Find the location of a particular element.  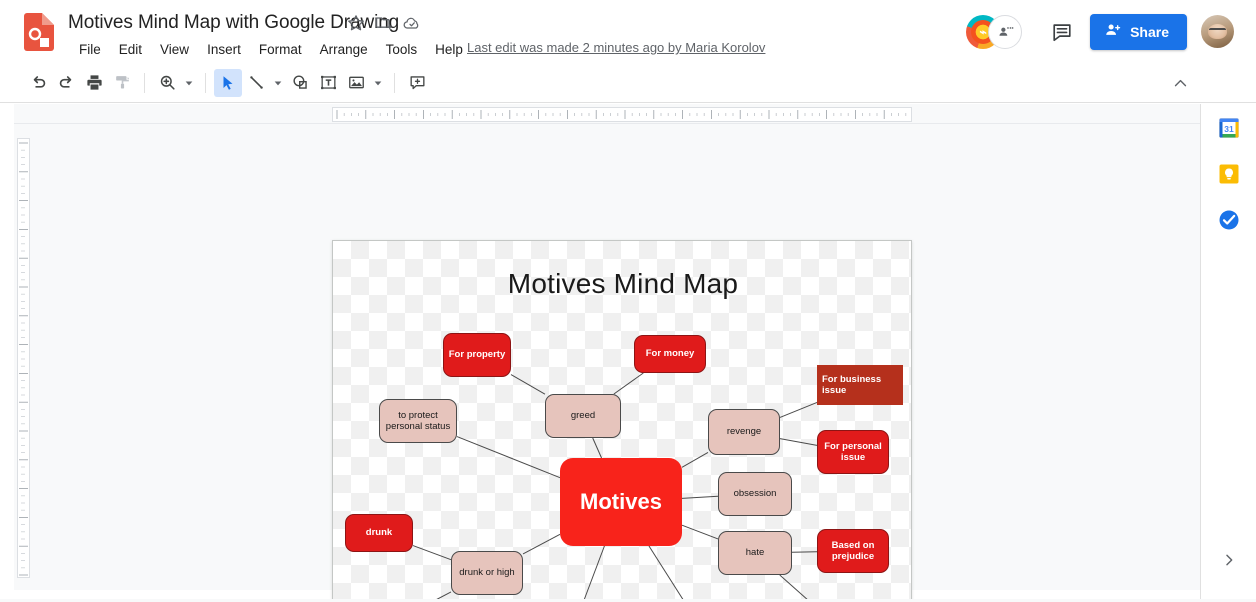

horizontal-ruler-track is located at coordinates (622, 114).